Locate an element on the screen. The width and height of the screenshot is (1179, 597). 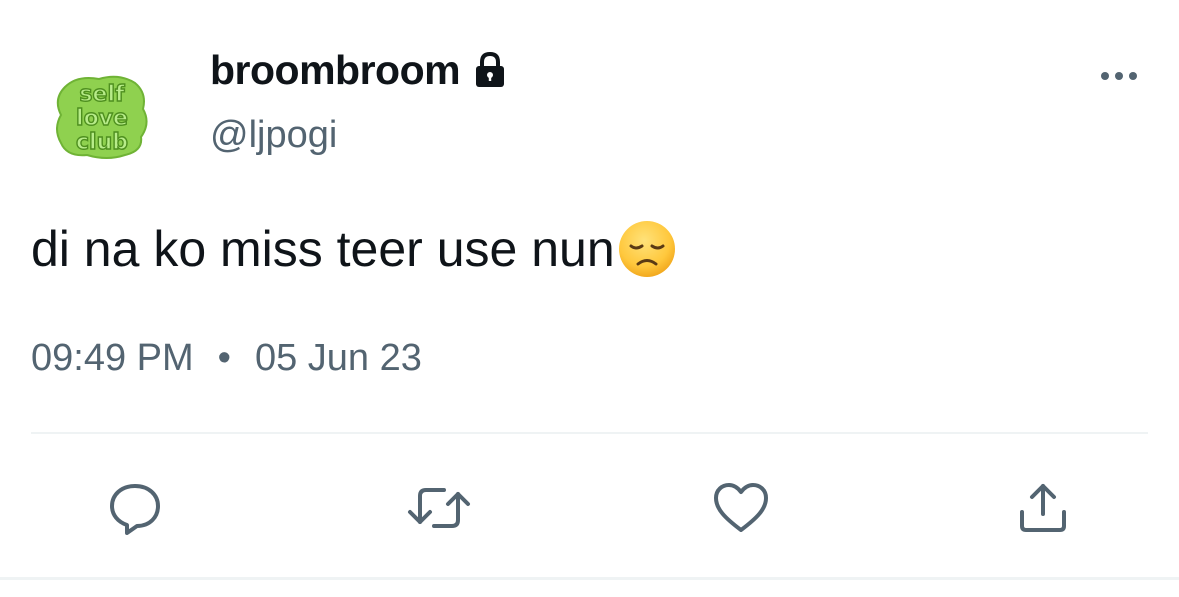
share-icon is located at coordinates (1043, 508).